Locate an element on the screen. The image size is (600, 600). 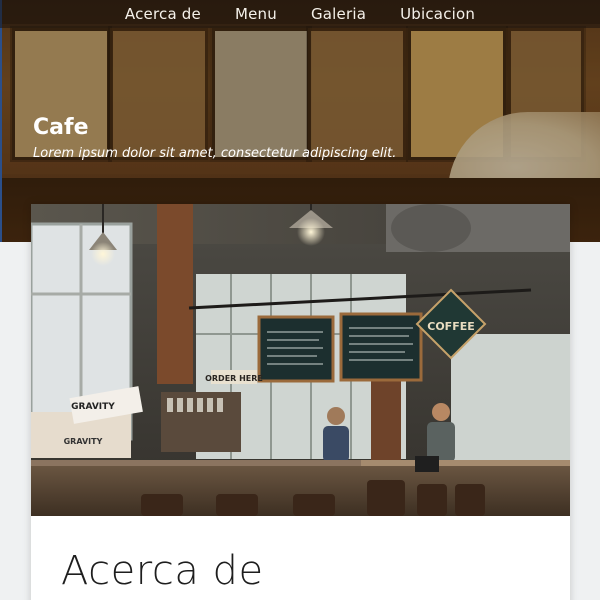
nav-link-galeria: Galeria is located at coordinates (338, 14).